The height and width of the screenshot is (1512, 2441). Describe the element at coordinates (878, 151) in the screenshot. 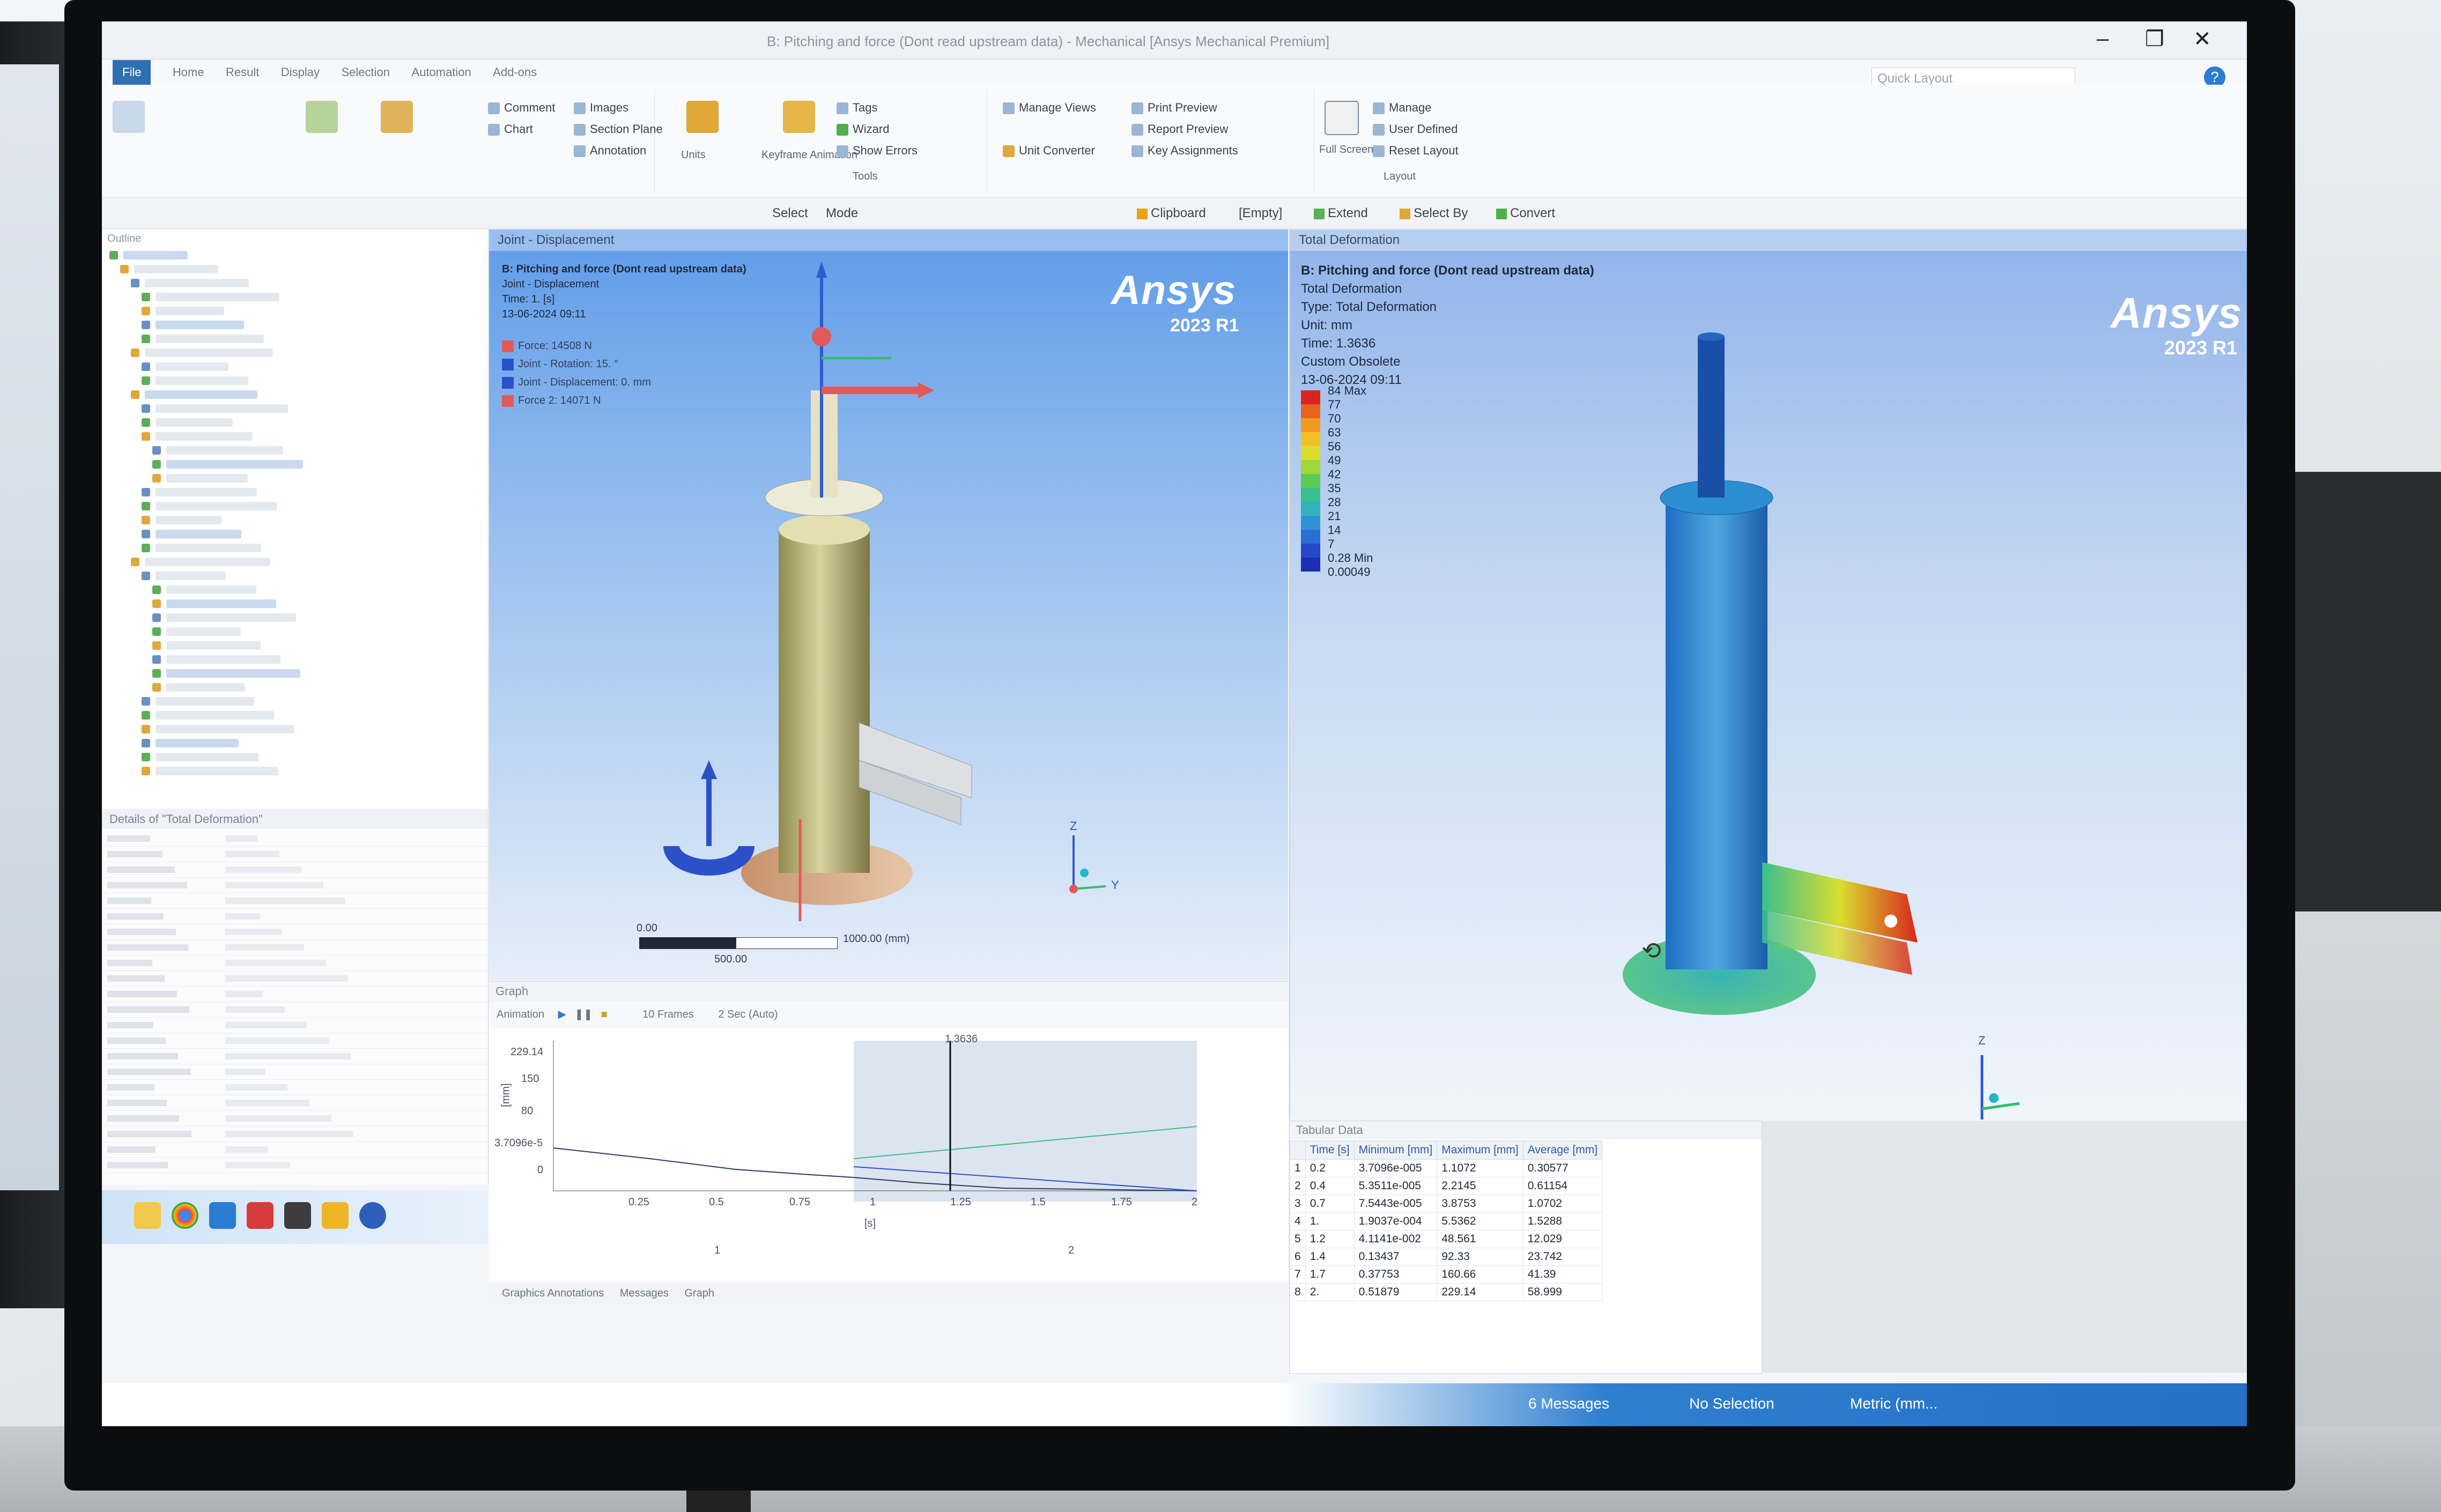

I see `show-errors-button: Show Errors` at that location.